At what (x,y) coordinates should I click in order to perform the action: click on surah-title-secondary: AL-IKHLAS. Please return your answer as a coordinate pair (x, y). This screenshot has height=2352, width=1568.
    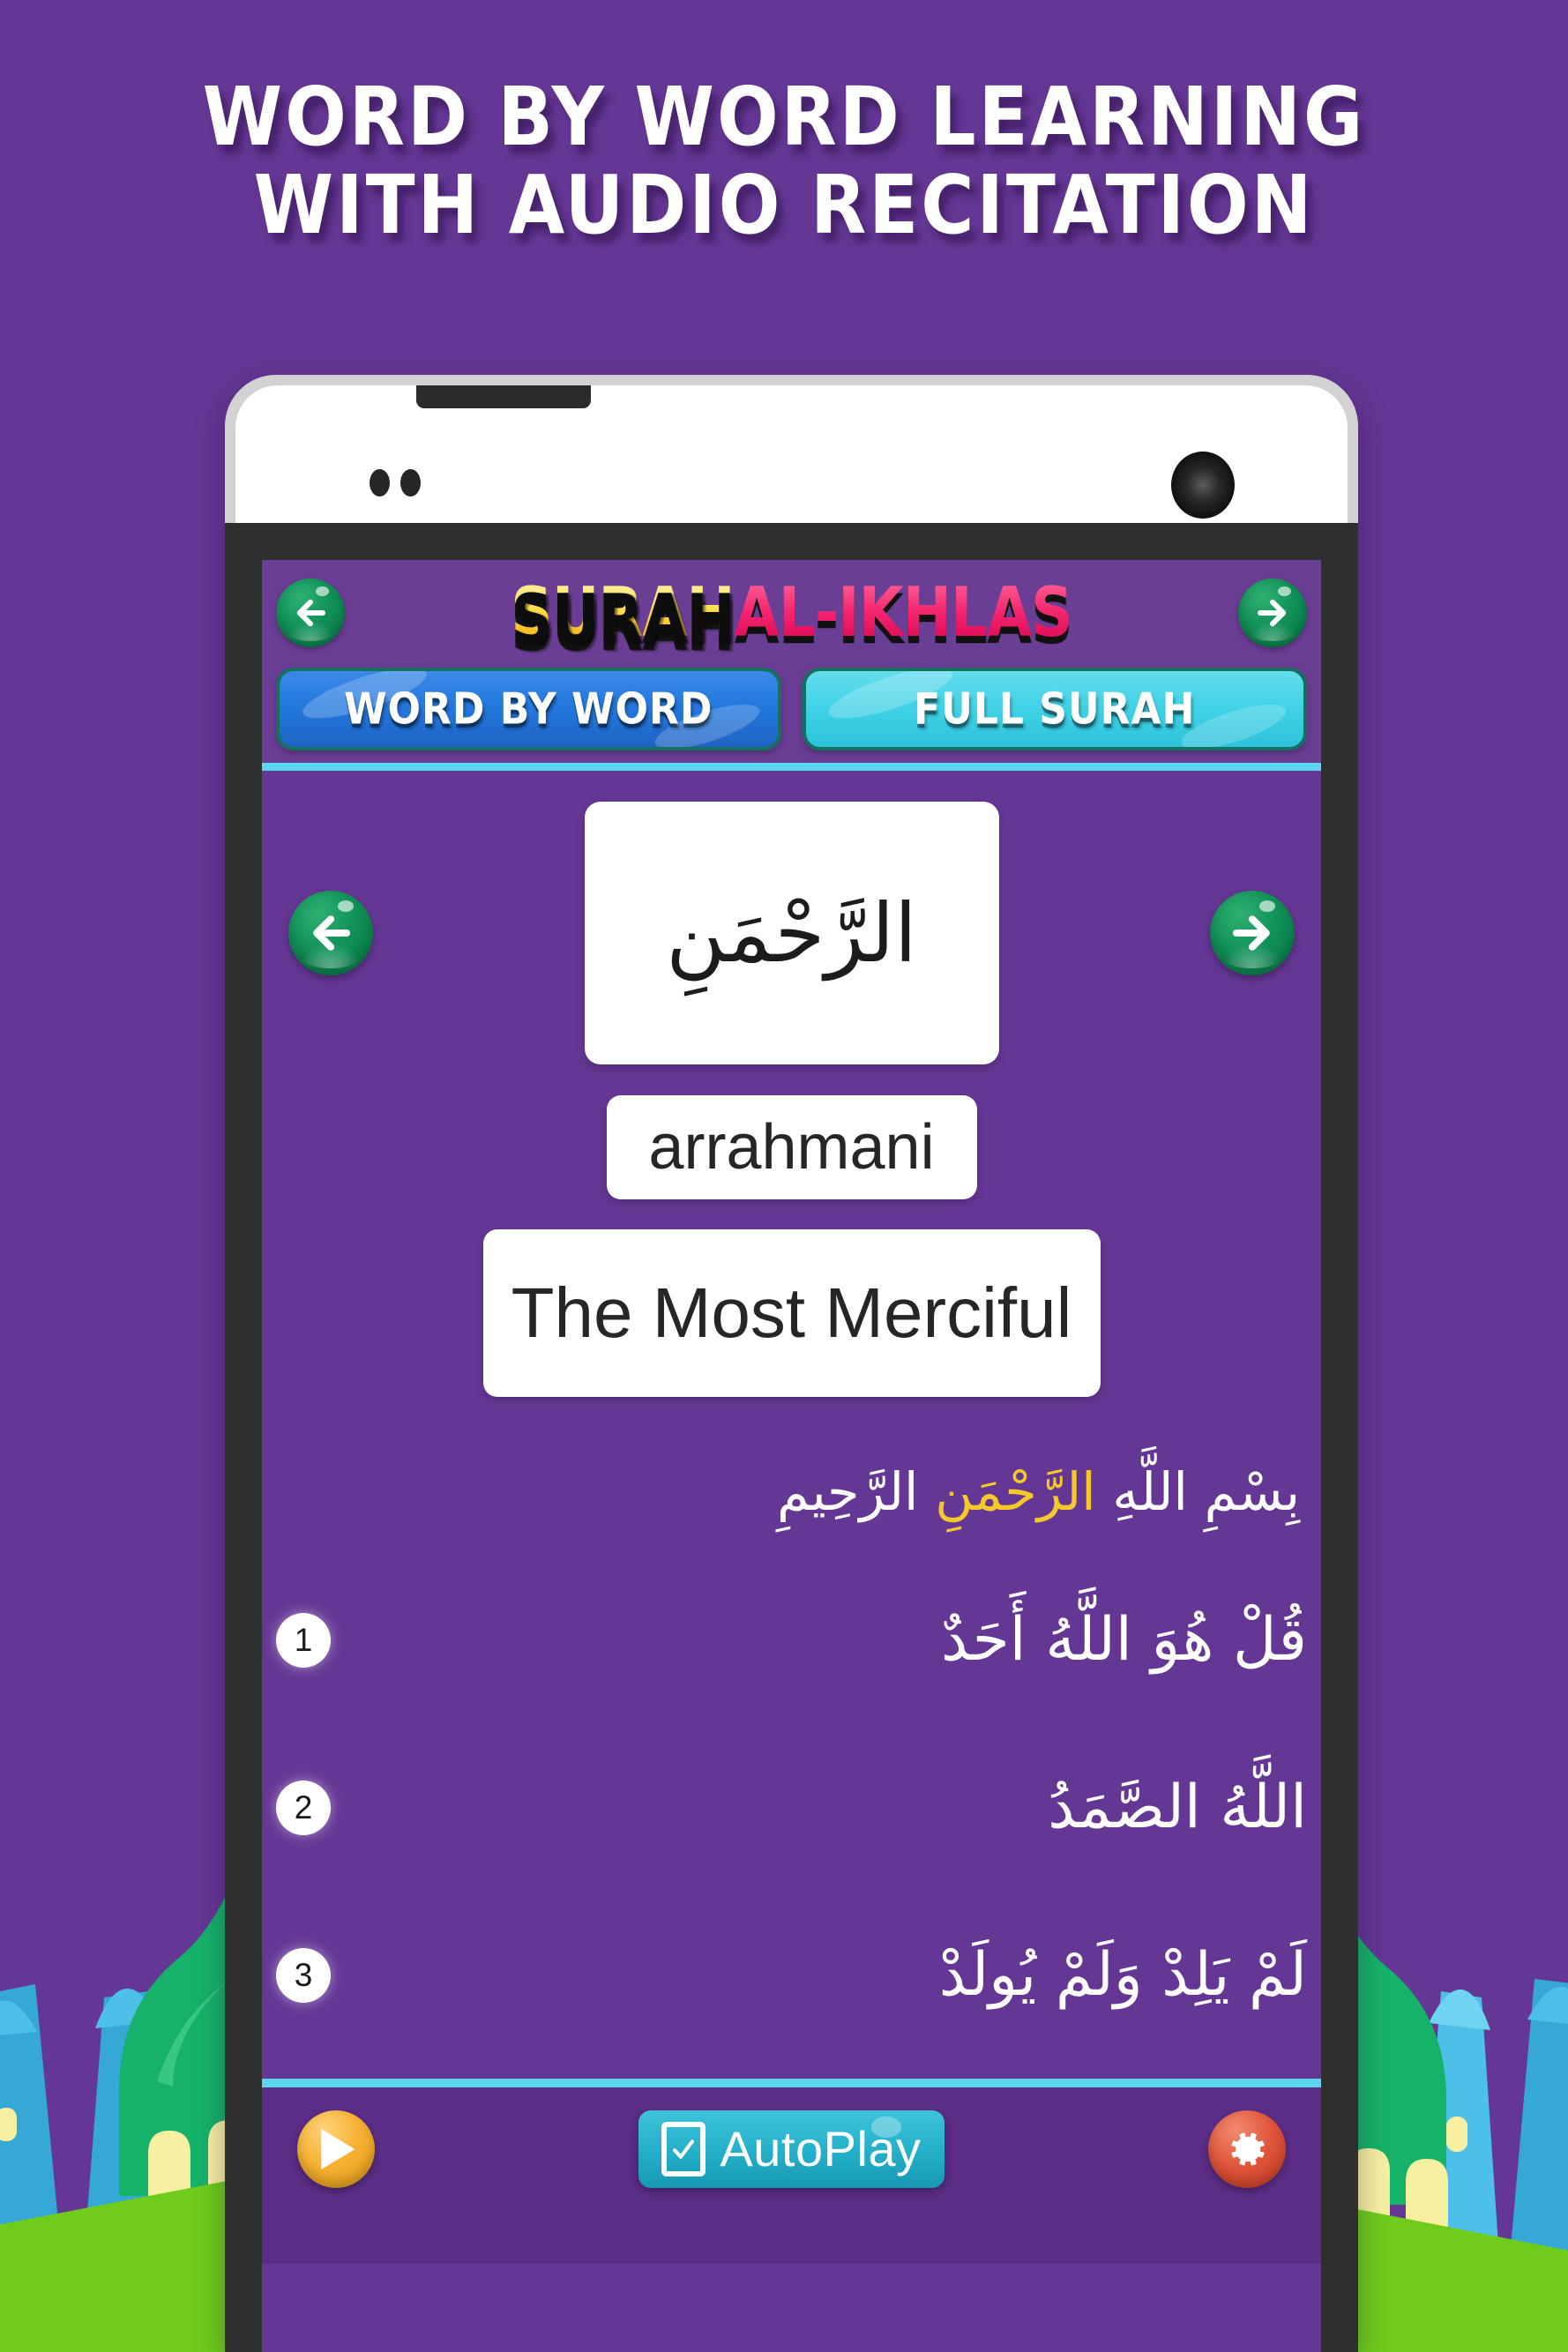
    Looking at the image, I should click on (903, 612).